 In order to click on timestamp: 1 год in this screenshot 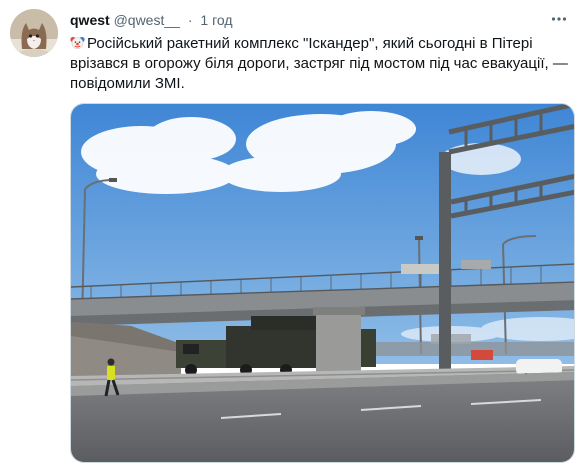, I will do `click(216, 20)`.